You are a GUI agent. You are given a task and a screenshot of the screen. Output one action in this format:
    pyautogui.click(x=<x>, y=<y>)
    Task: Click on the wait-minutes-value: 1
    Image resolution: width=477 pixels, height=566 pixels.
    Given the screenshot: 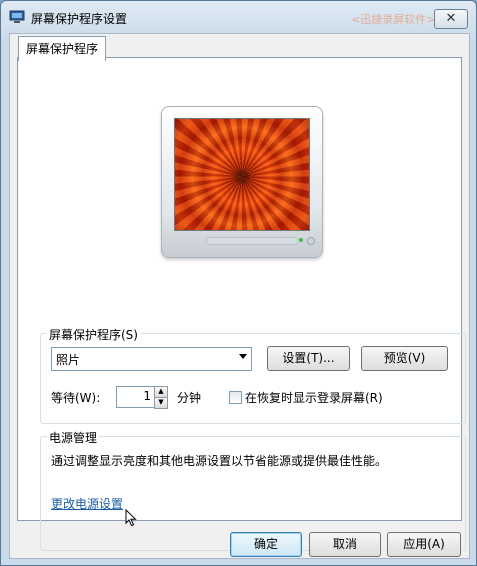 What is the action you would take?
    pyautogui.click(x=147, y=396)
    